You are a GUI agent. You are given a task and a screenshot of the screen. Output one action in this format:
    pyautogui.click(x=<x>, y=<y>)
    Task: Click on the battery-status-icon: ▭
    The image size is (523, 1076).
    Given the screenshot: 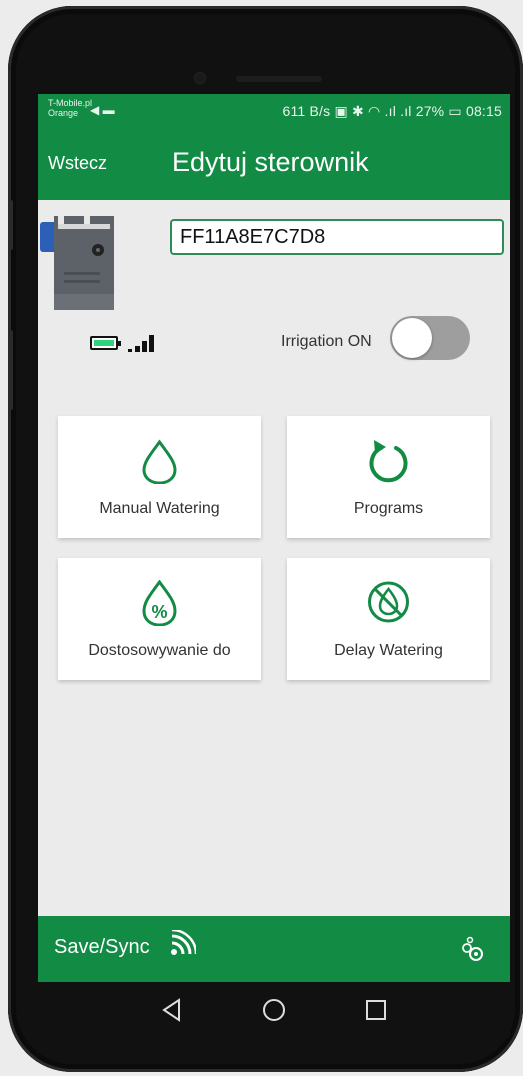 What is the action you would take?
    pyautogui.click(x=455, y=111)
    